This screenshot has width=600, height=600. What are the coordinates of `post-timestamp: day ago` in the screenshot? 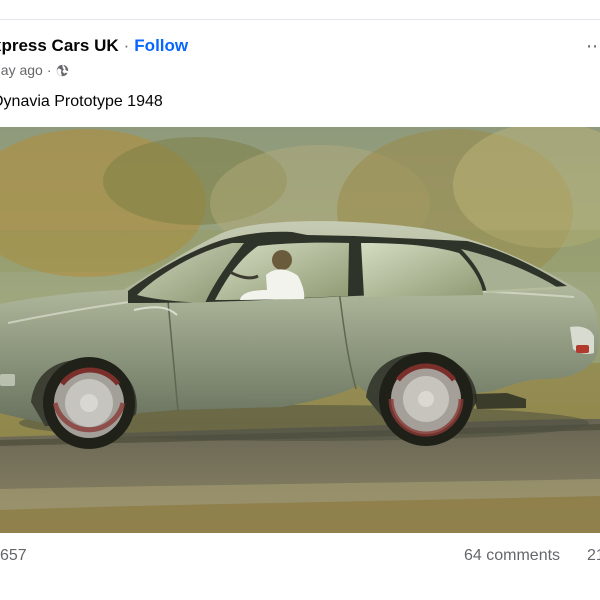 It's located at (21, 70).